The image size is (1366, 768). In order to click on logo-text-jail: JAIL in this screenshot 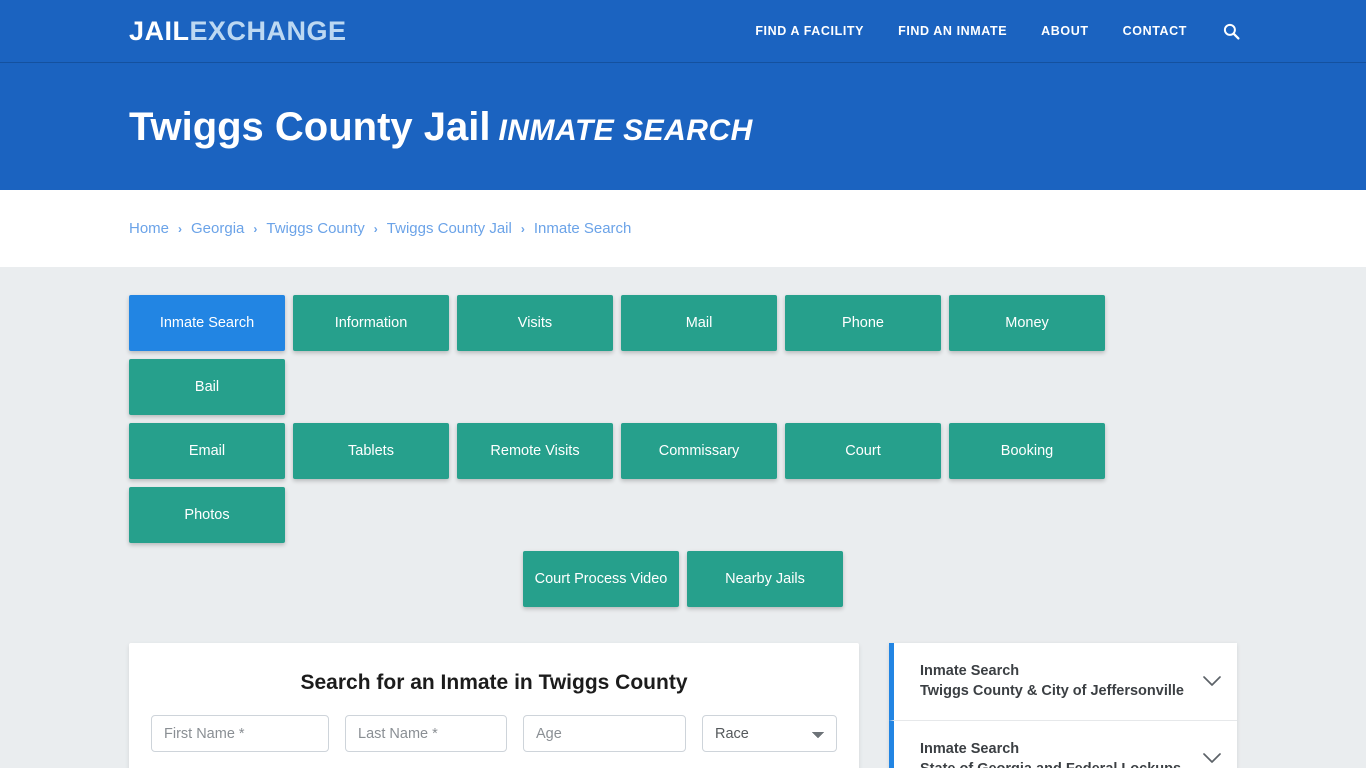, I will do `click(159, 30)`.